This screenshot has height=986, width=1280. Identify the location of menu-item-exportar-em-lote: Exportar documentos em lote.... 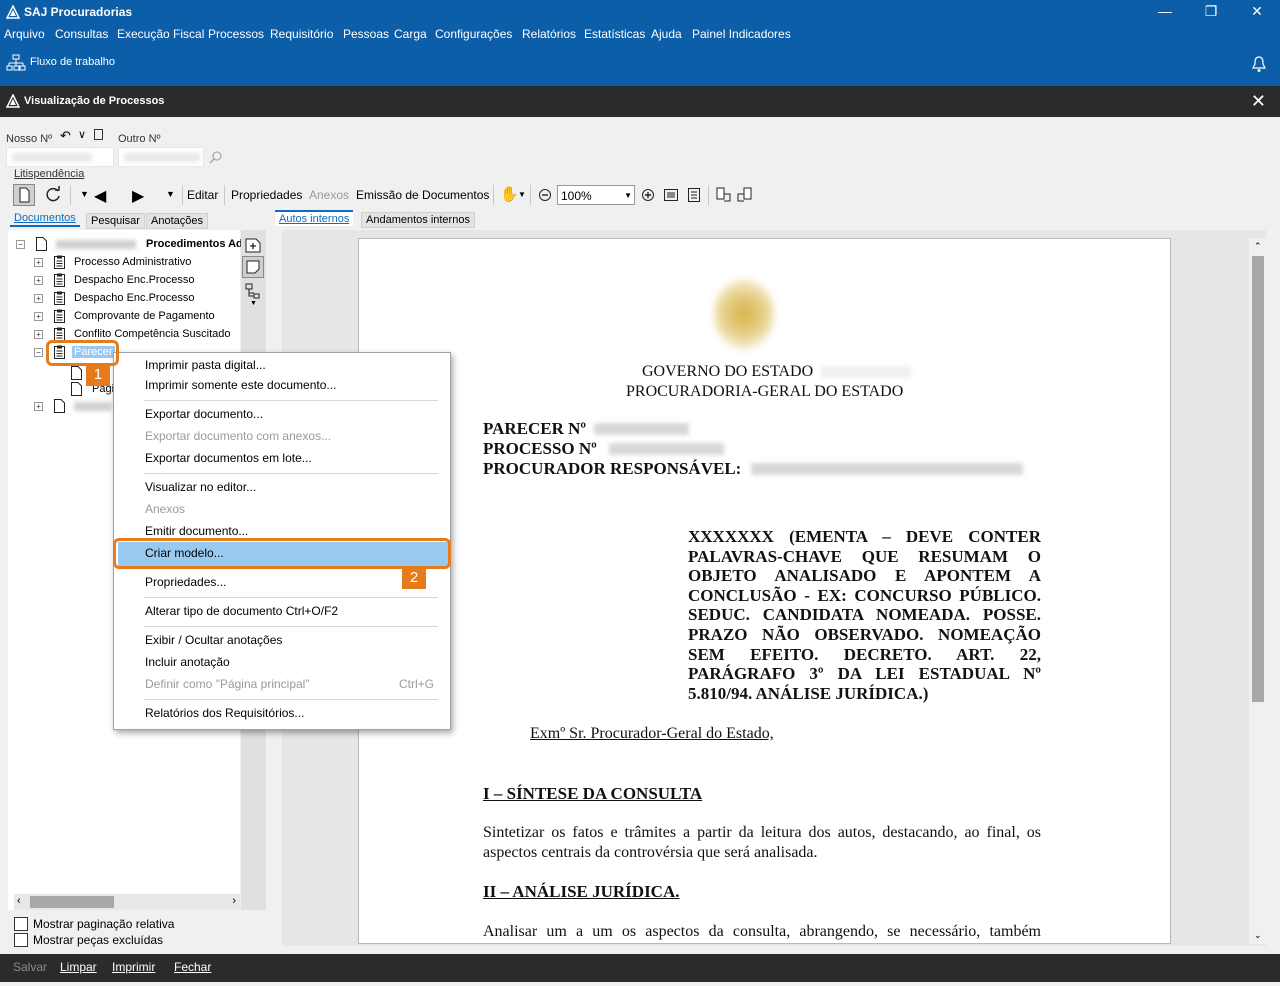
(228, 458).